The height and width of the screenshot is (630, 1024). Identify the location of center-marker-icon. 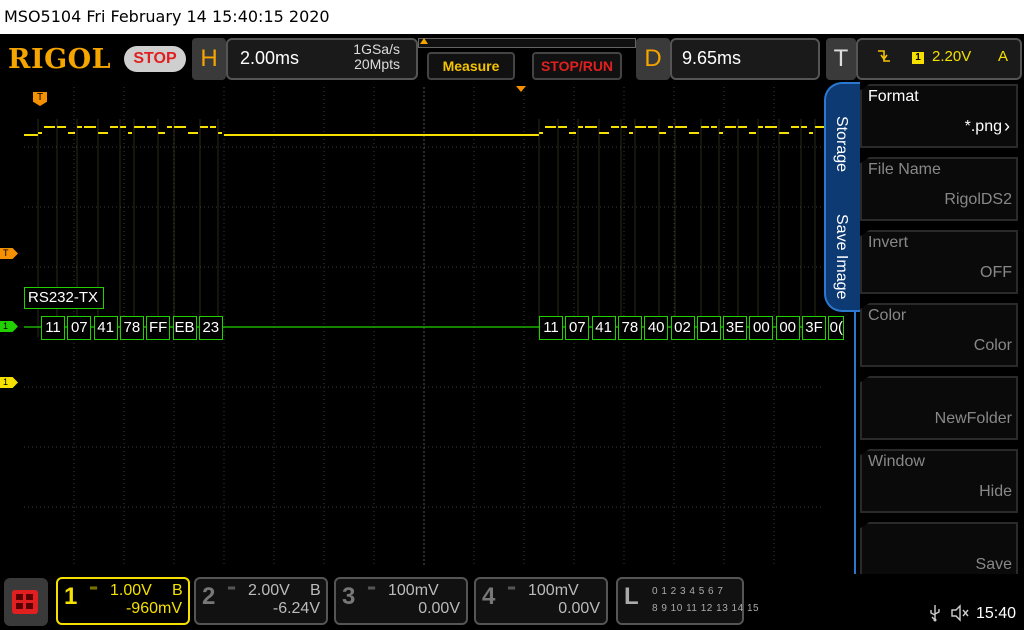
(521, 89).